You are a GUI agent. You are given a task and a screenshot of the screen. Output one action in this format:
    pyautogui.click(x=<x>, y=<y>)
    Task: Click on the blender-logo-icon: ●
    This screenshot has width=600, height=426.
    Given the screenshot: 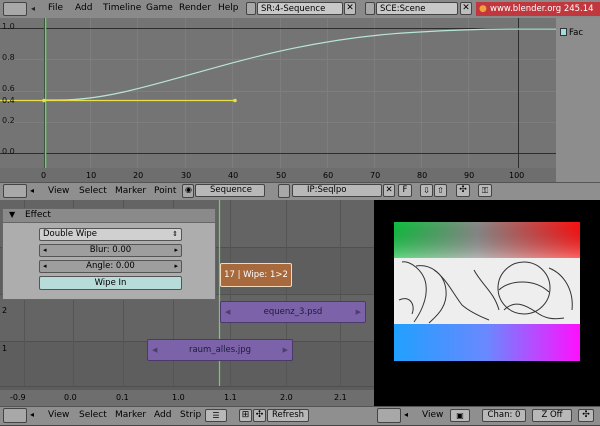 What is the action you would take?
    pyautogui.click(x=483, y=9)
    